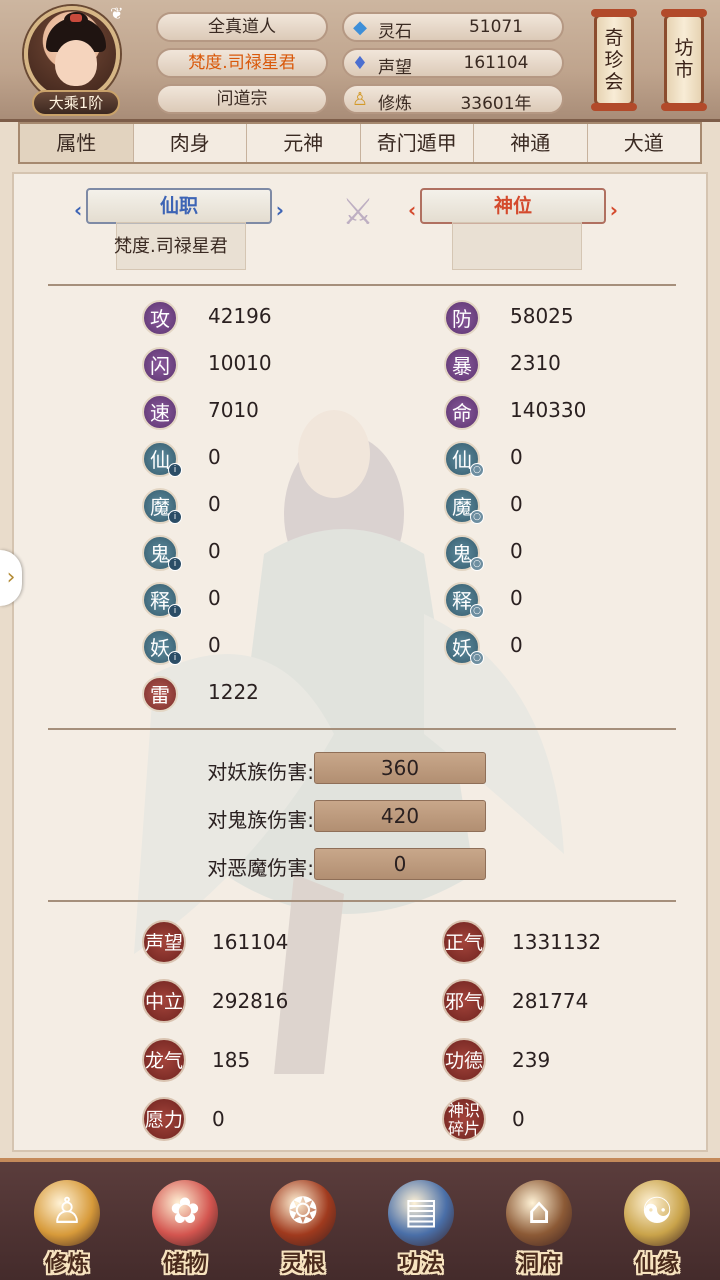  Describe the element at coordinates (77, 143) in the screenshot. I see `tab-attributes: 属性` at that location.